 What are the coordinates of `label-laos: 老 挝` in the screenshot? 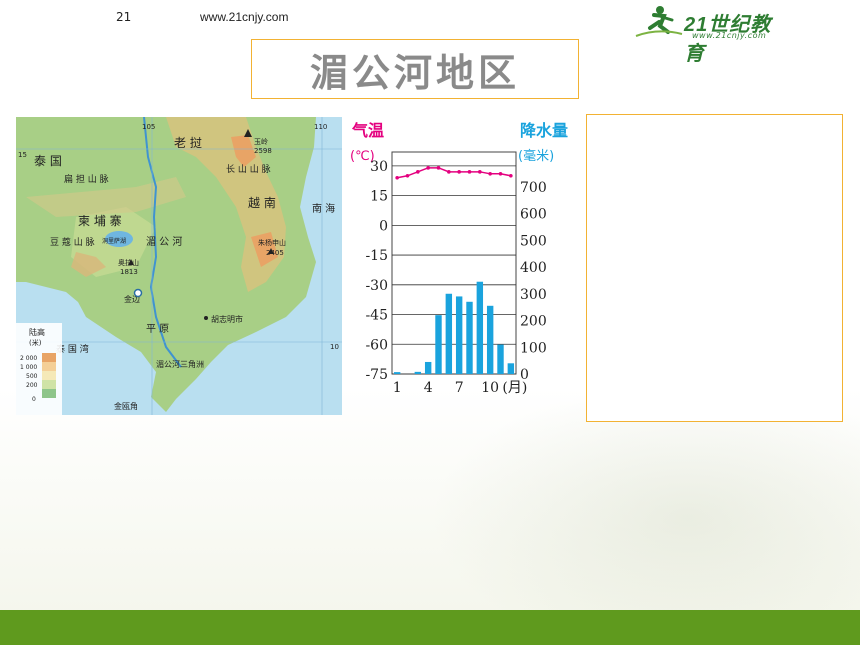 It's located at (188, 143).